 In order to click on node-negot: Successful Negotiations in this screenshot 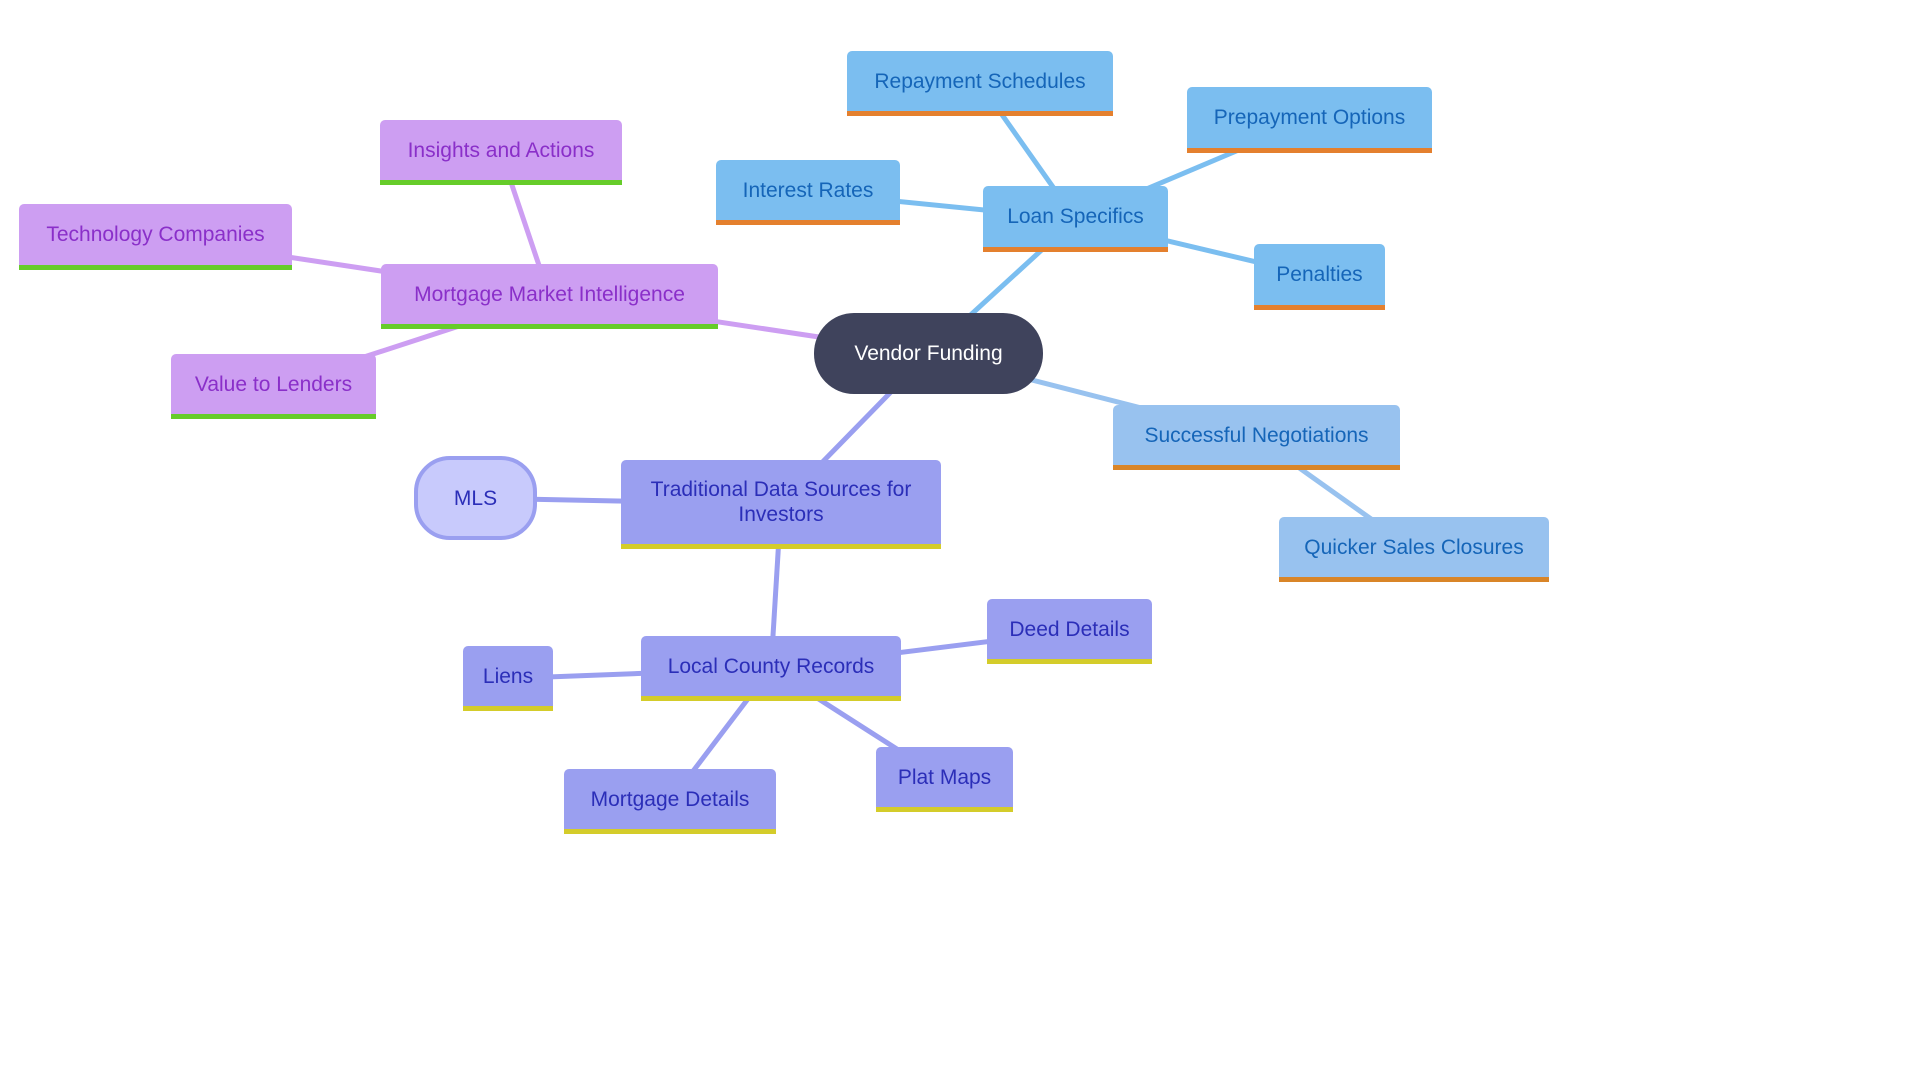, I will do `click(1256, 437)`.